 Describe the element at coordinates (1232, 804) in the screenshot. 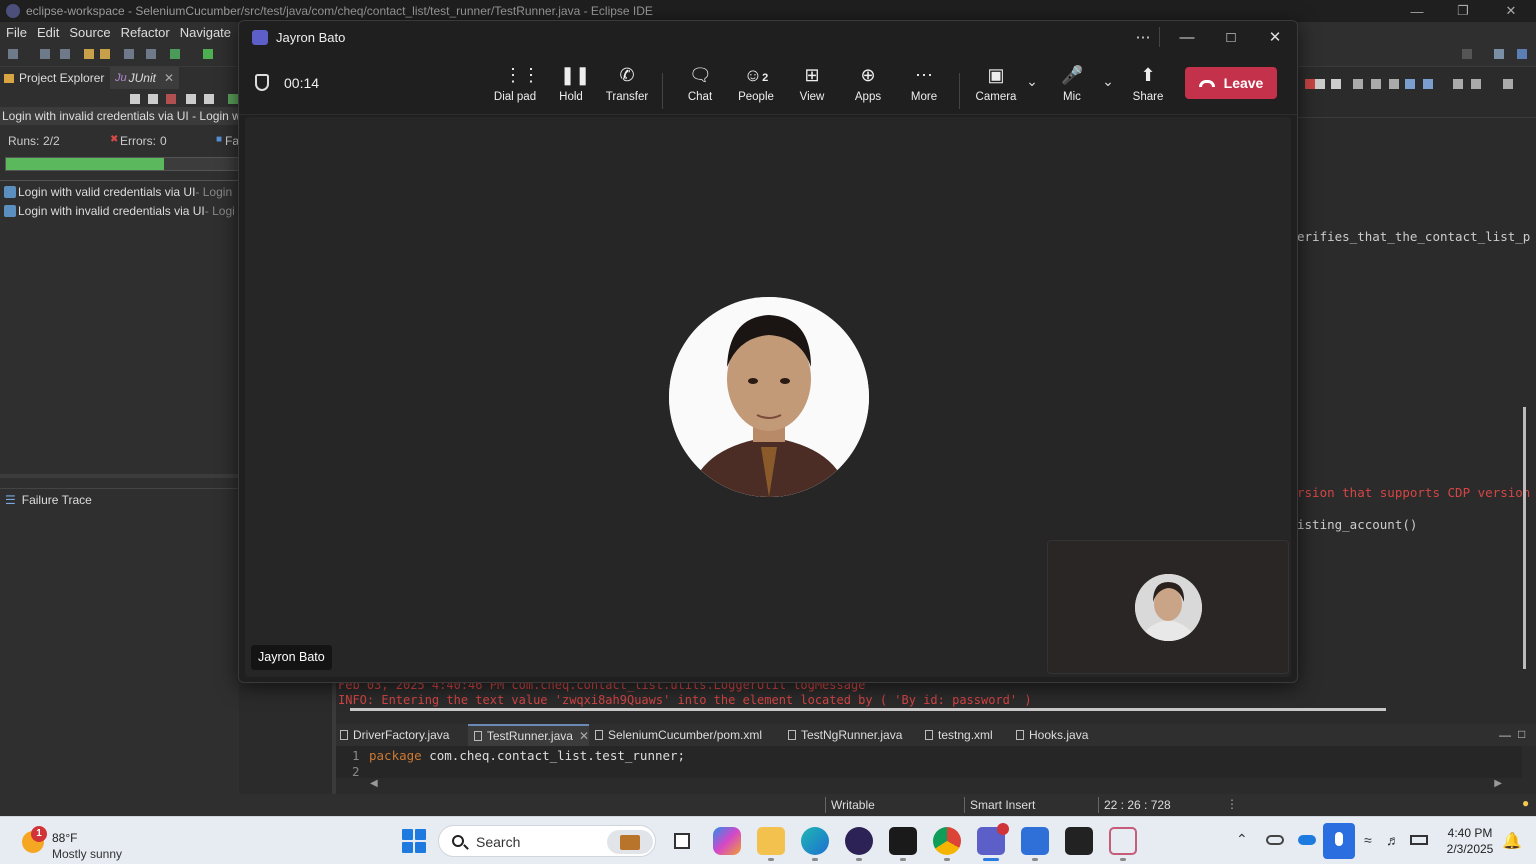

I see `status-menu-icon: ⋮` at that location.